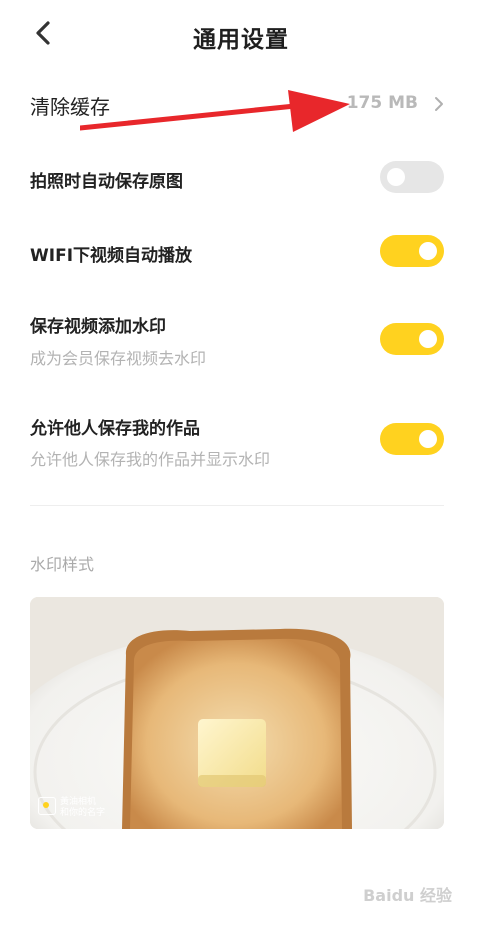  What do you see at coordinates (241, 104) in the screenshot?
I see `clear-cache-row: 清除缓存 175 MB` at bounding box center [241, 104].